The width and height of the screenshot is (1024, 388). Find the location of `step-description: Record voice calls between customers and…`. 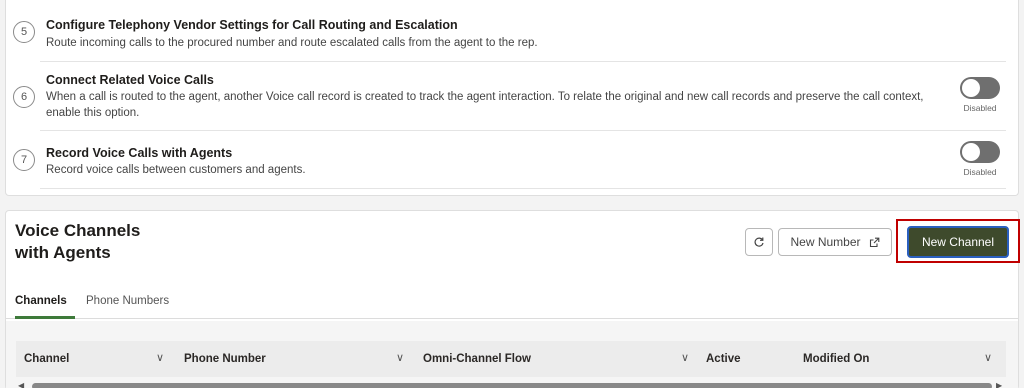

step-description: Record voice calls between customers and… is located at coordinates (176, 170).